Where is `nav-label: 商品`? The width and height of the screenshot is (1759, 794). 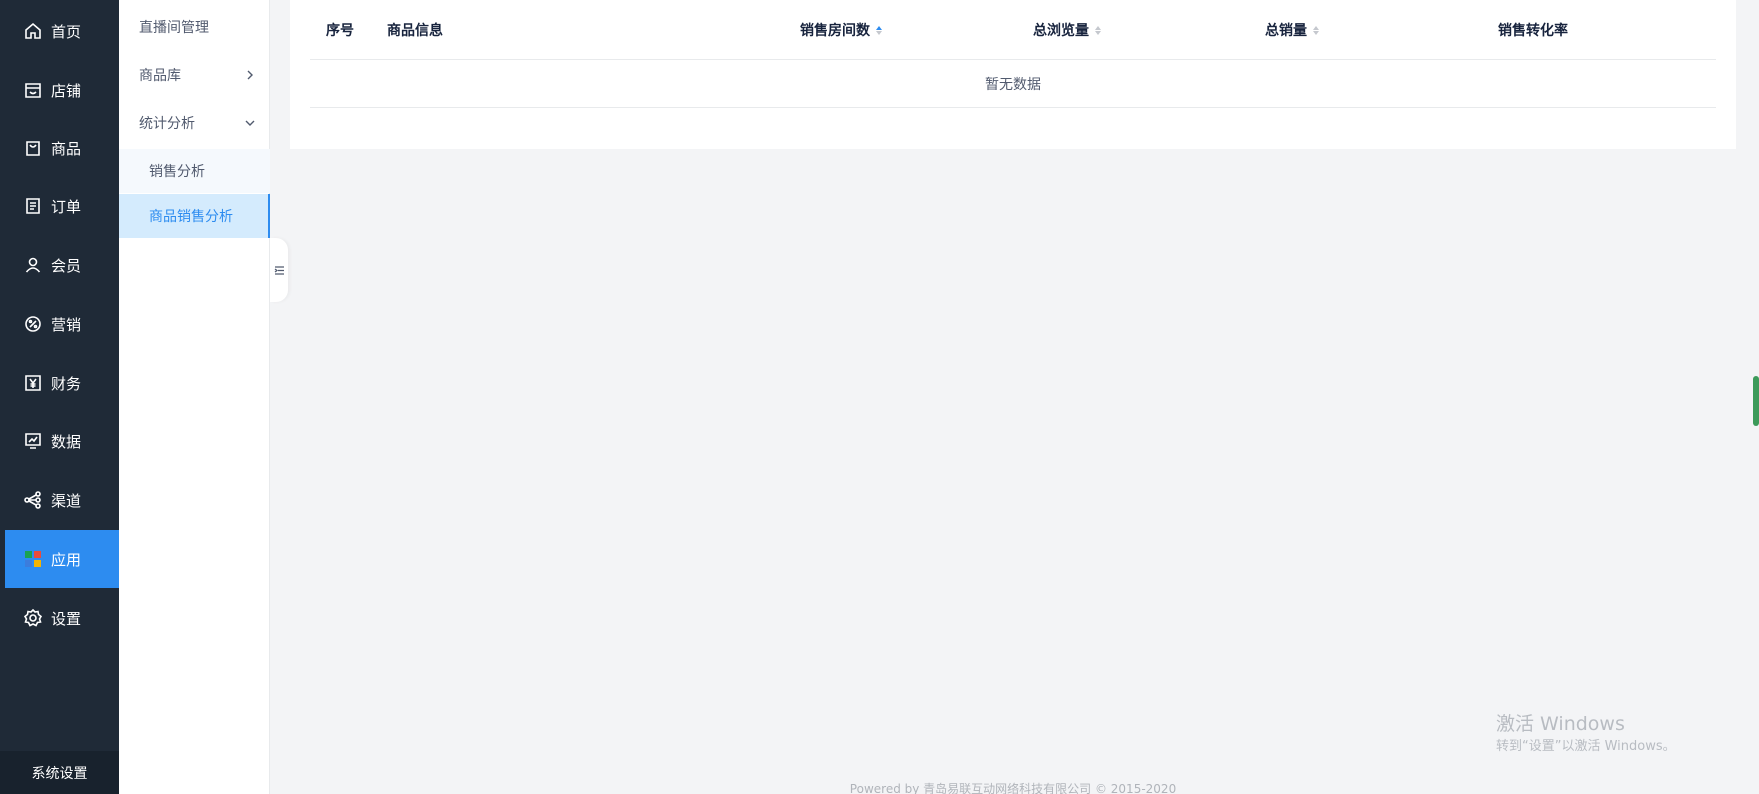
nav-label: 商品 is located at coordinates (66, 148).